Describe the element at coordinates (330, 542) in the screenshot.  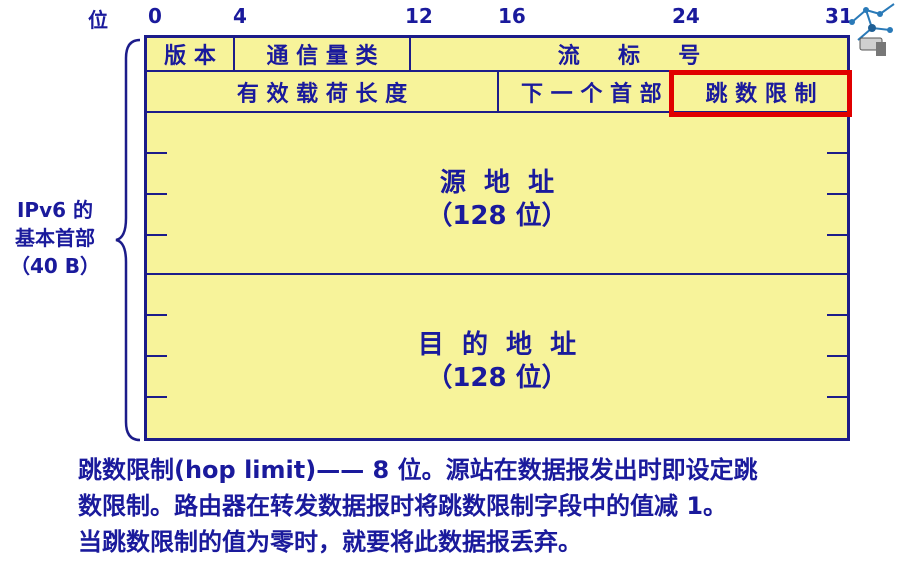
I see `description-line3: 当跳数限制的值为零时，就要将此数据报丢弃。` at that location.